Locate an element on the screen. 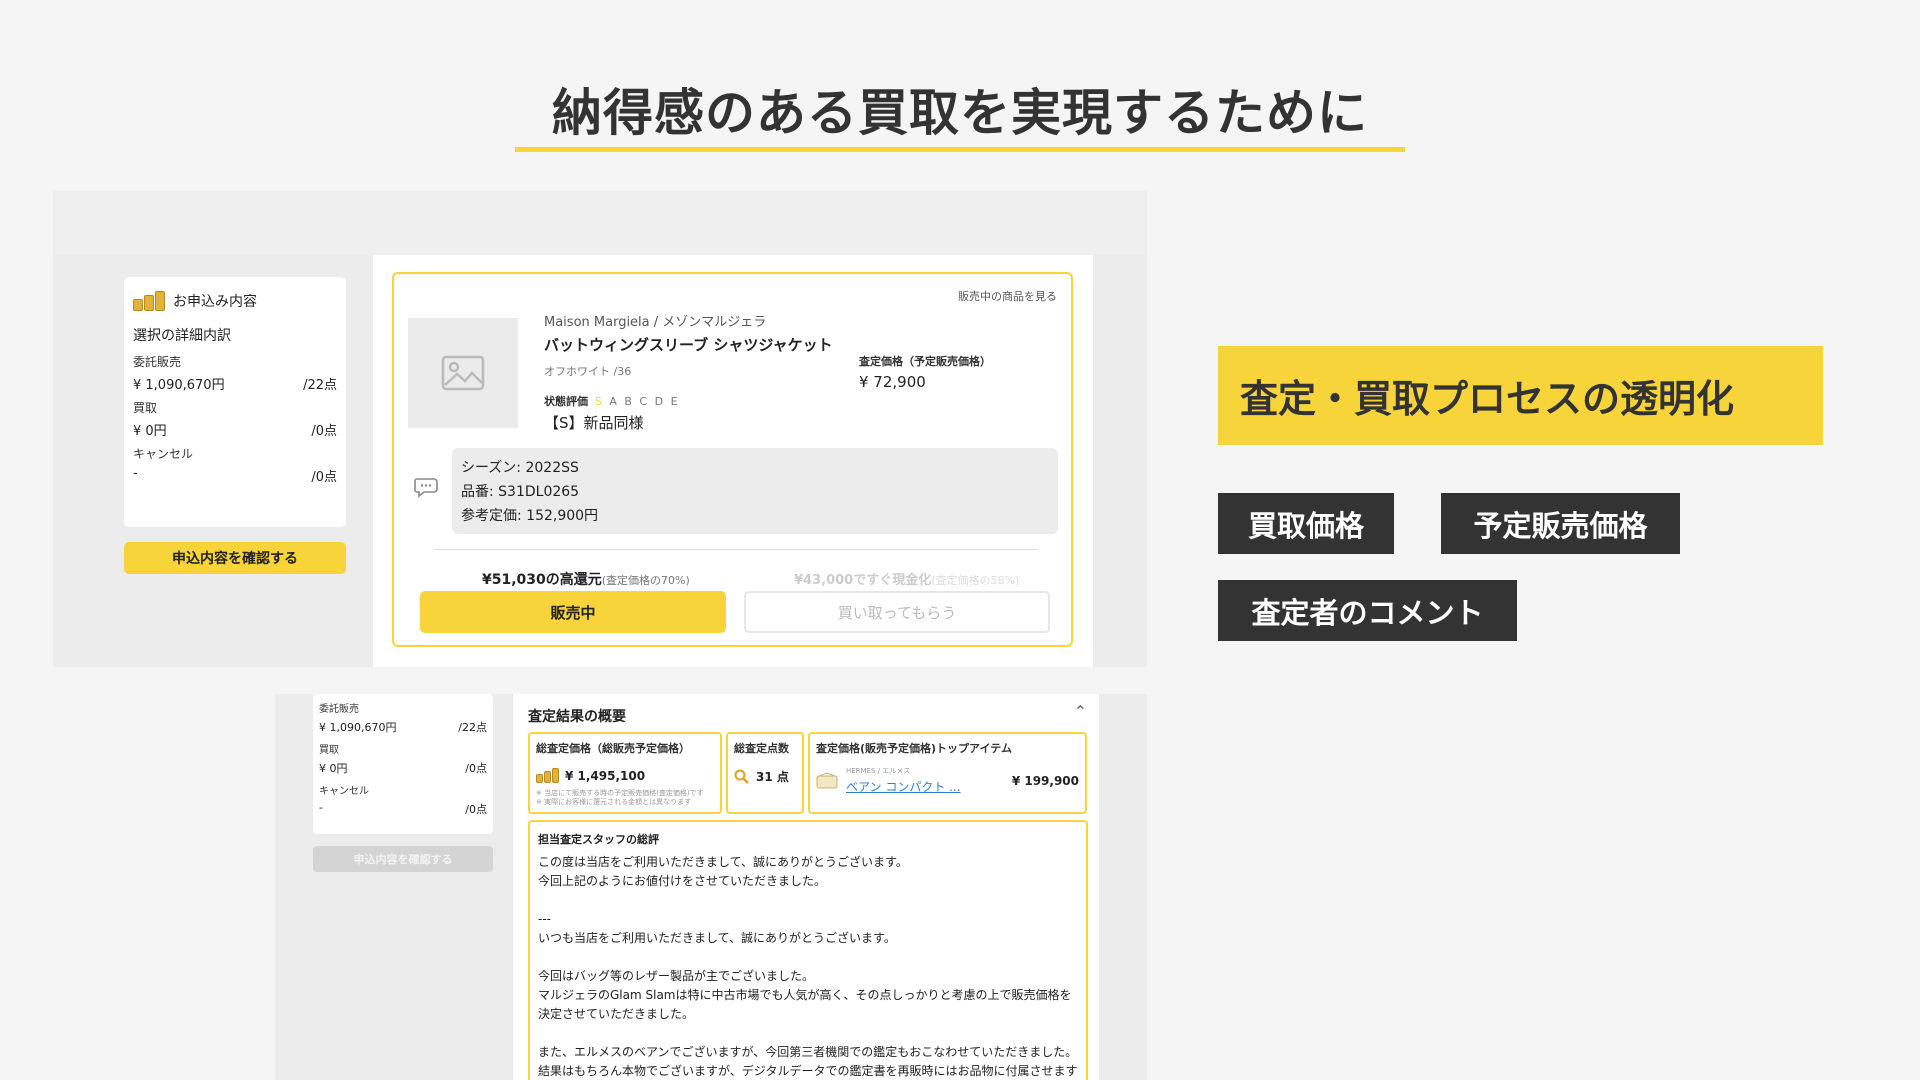  item-color-size: オフホワイト /36 is located at coordinates (588, 371).